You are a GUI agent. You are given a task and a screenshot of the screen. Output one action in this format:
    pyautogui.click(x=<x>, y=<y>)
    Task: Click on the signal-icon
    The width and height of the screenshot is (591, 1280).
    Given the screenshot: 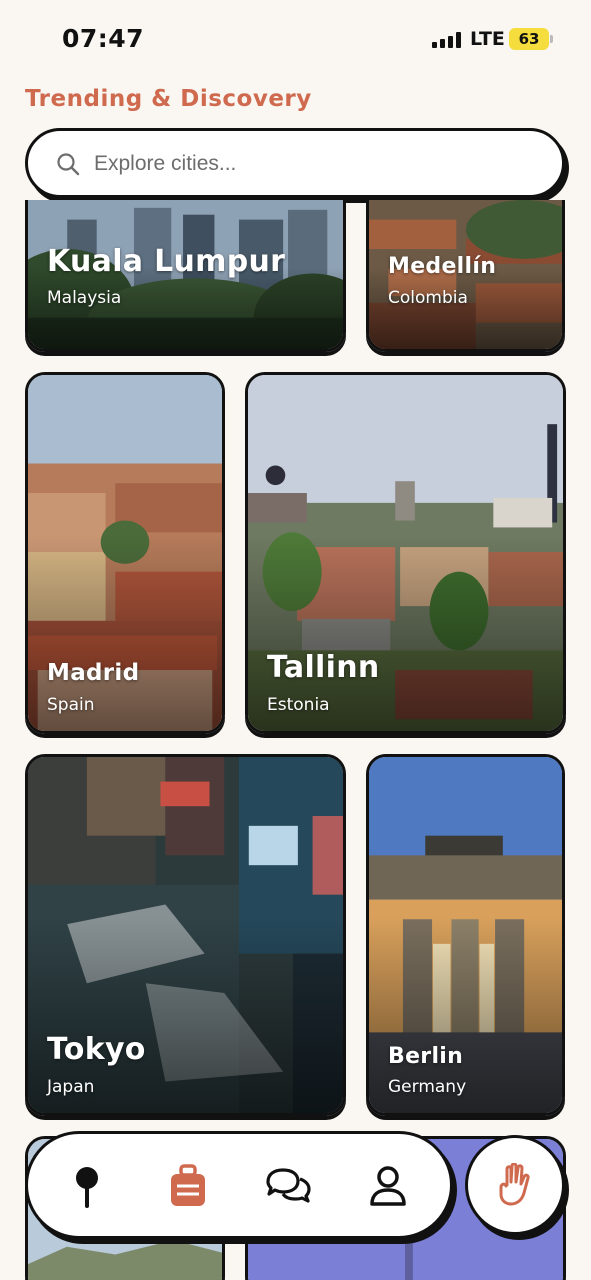 What is the action you would take?
    pyautogui.click(x=447, y=40)
    